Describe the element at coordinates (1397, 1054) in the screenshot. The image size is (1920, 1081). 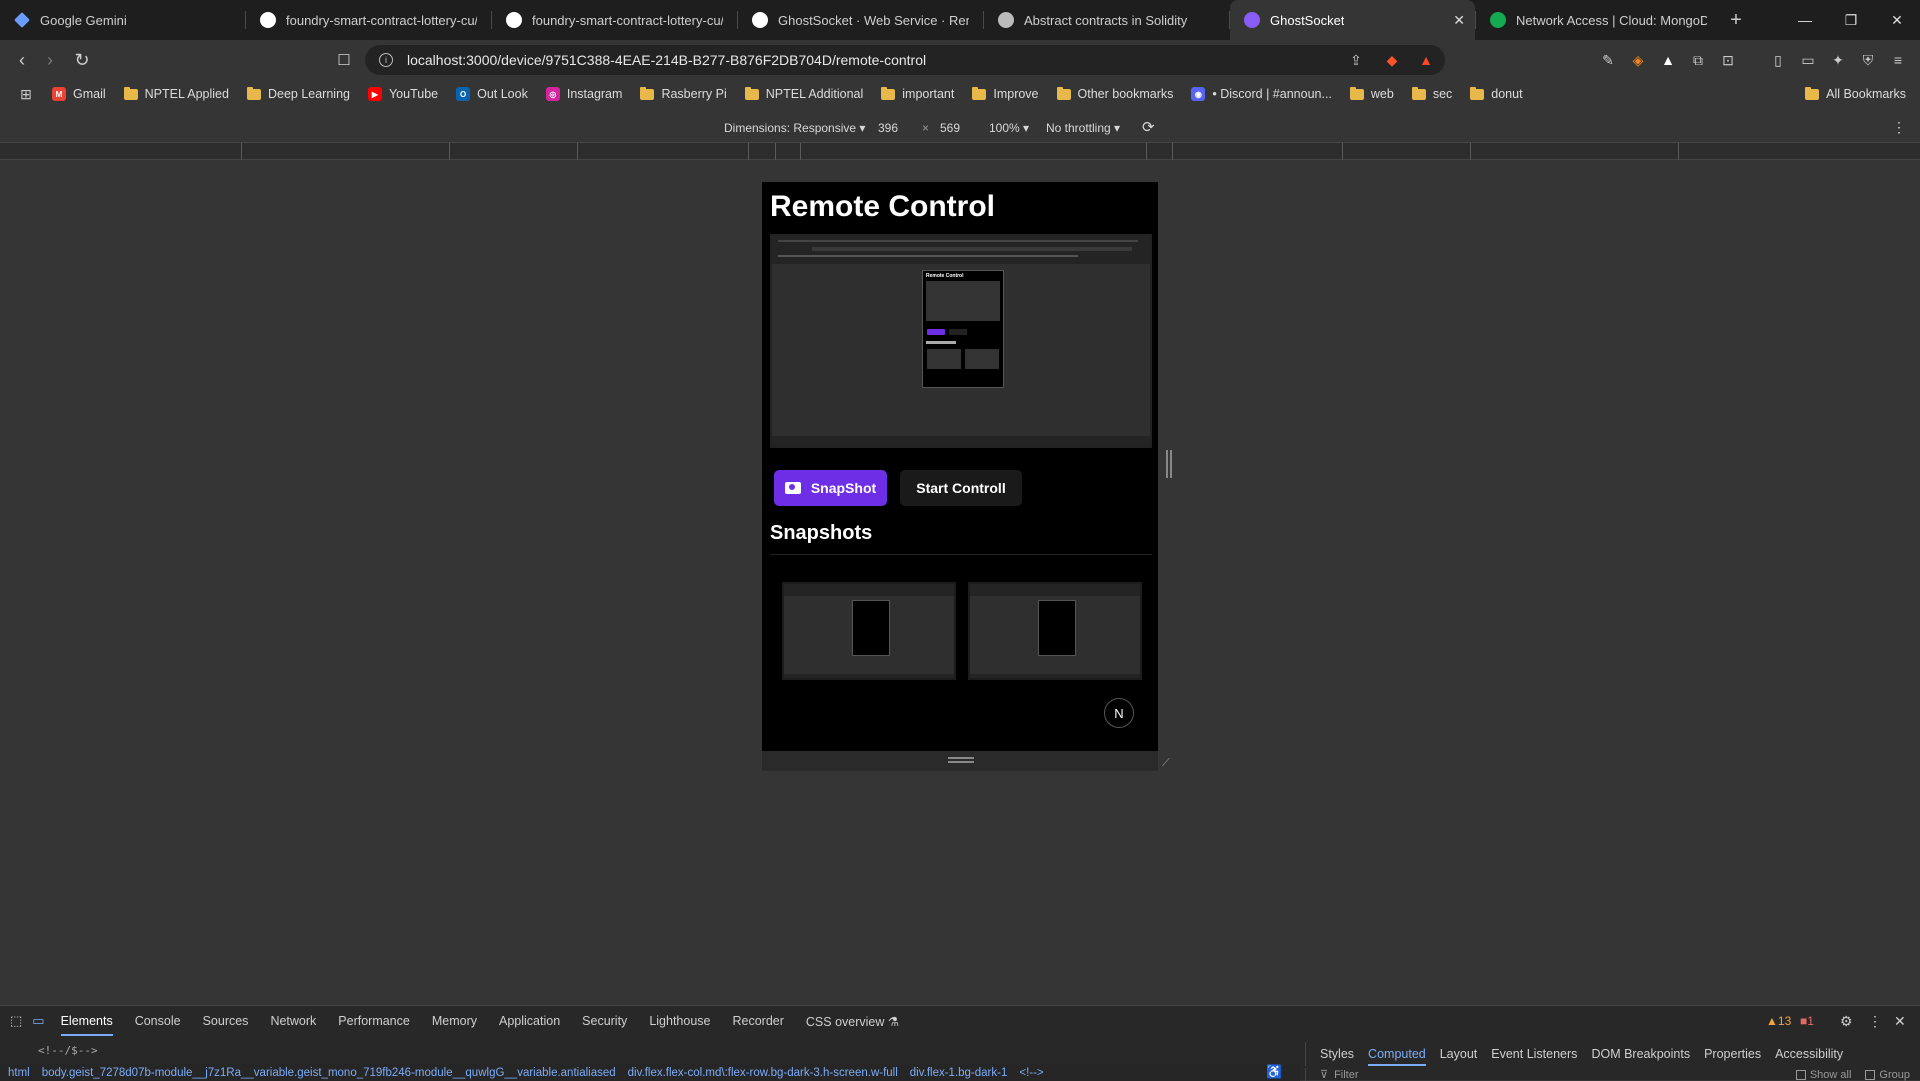
I see `styles-pane-tab: Computed` at that location.